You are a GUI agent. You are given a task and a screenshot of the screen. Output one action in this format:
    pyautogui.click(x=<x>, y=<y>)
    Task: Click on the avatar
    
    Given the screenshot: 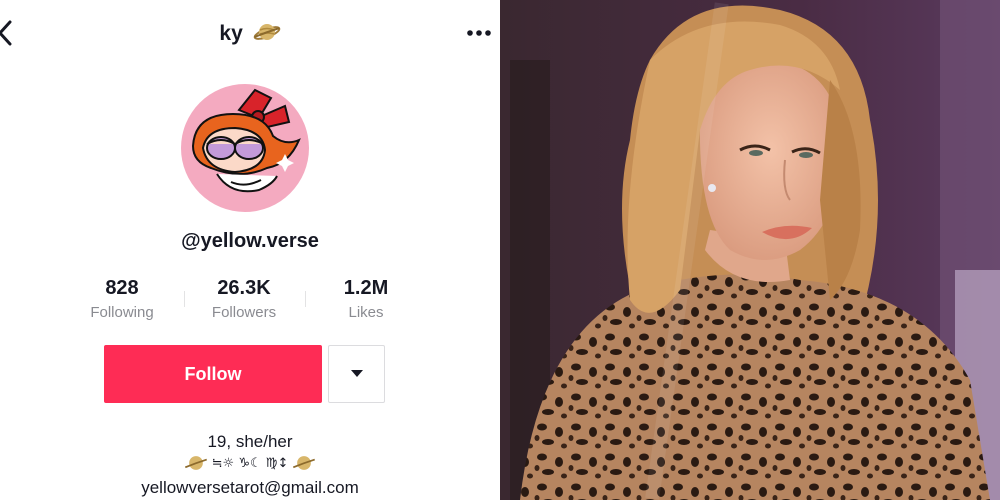 What is the action you would take?
    pyautogui.click(x=245, y=148)
    